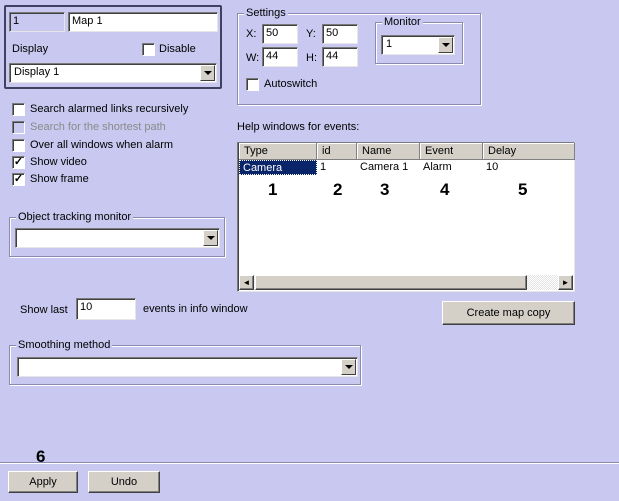 Image resolution: width=619 pixels, height=501 pixels. I want to click on arrow-right-icon: ►, so click(565, 282).